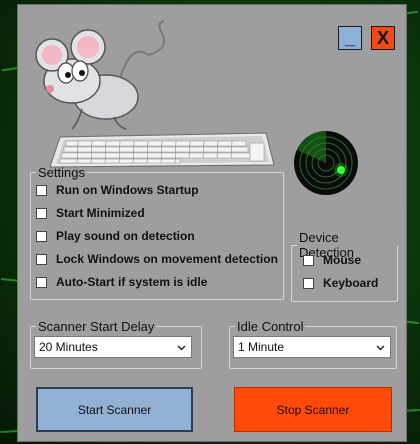  What do you see at coordinates (308, 260) in the screenshot?
I see `checkbox-mouse` at bounding box center [308, 260].